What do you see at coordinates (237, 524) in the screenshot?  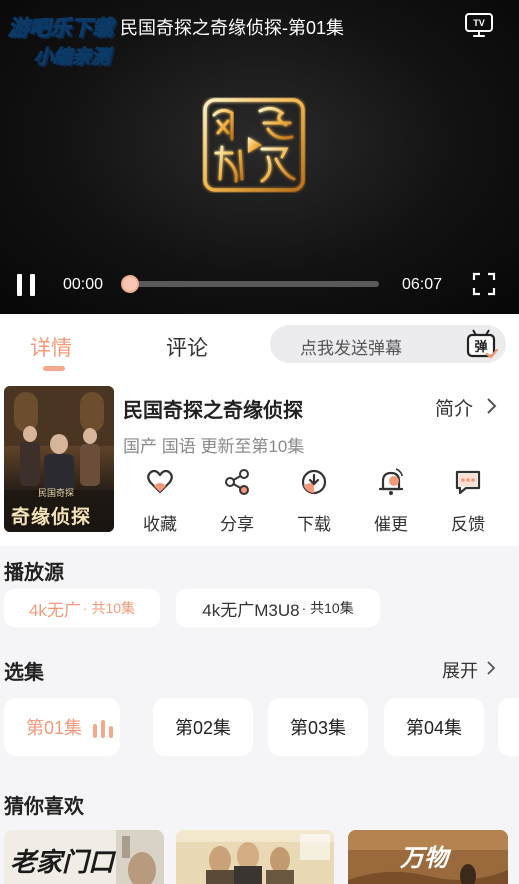 I see `share-label: 分享` at bounding box center [237, 524].